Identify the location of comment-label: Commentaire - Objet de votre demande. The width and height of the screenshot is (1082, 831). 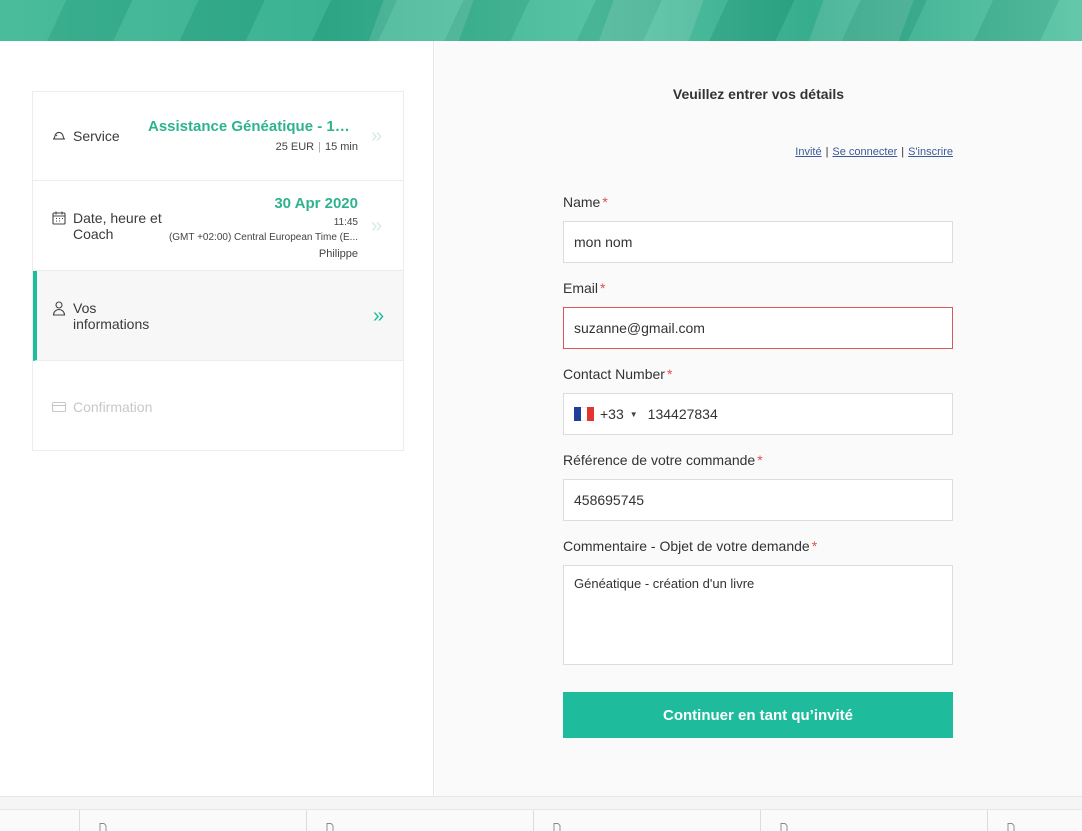
(686, 546).